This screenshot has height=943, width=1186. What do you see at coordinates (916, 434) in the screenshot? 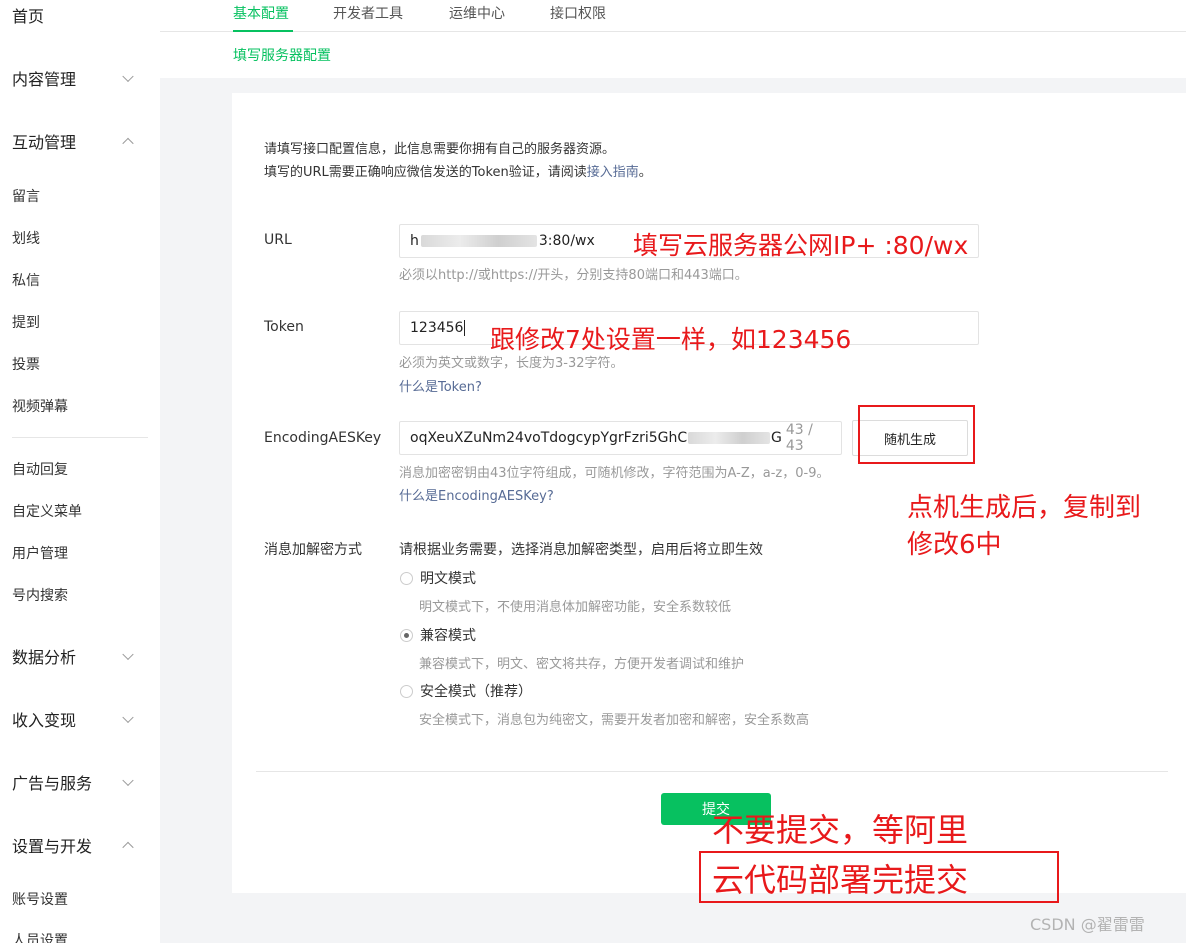
I see `annotation-box-generate` at bounding box center [916, 434].